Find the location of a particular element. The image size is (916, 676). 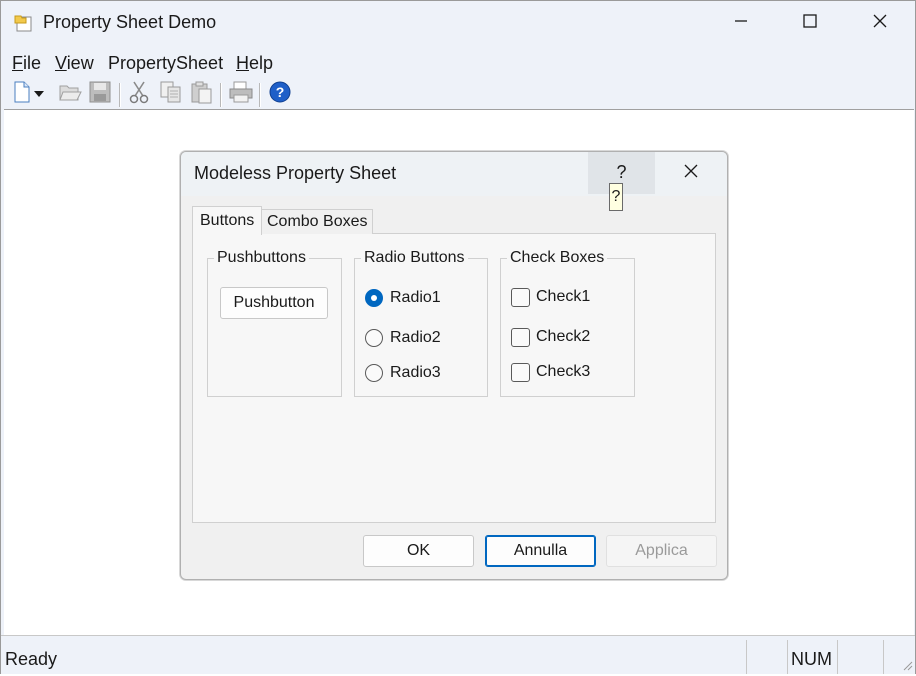

open-button is located at coordinates (70, 94).